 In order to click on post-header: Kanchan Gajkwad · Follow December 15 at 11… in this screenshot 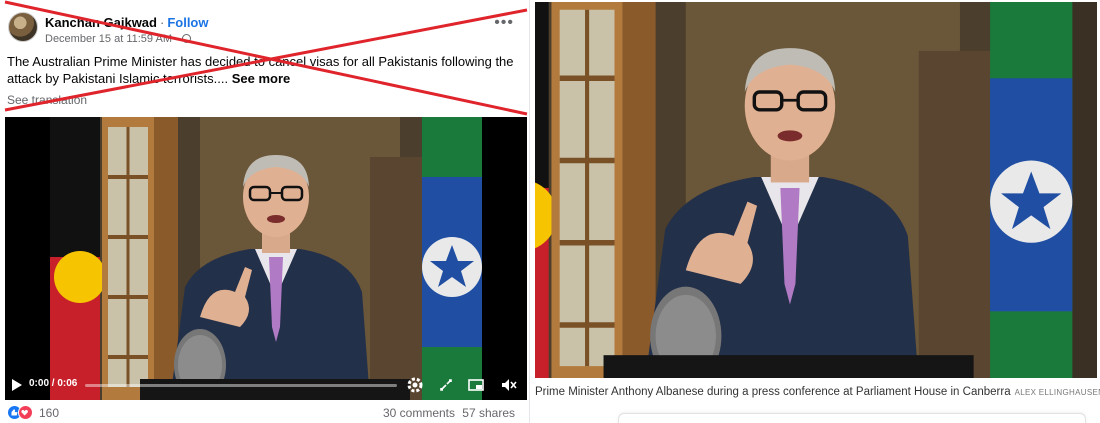, I will do `click(265, 25)`.